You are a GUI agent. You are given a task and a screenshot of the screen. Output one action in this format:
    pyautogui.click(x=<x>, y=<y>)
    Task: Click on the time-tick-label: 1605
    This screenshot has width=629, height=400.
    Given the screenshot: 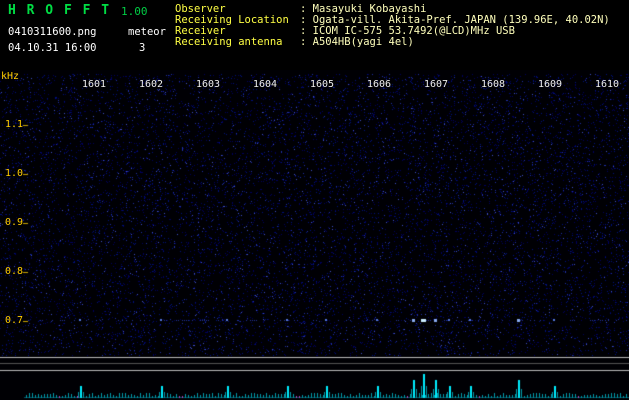 What is the action you would take?
    pyautogui.click(x=322, y=84)
    